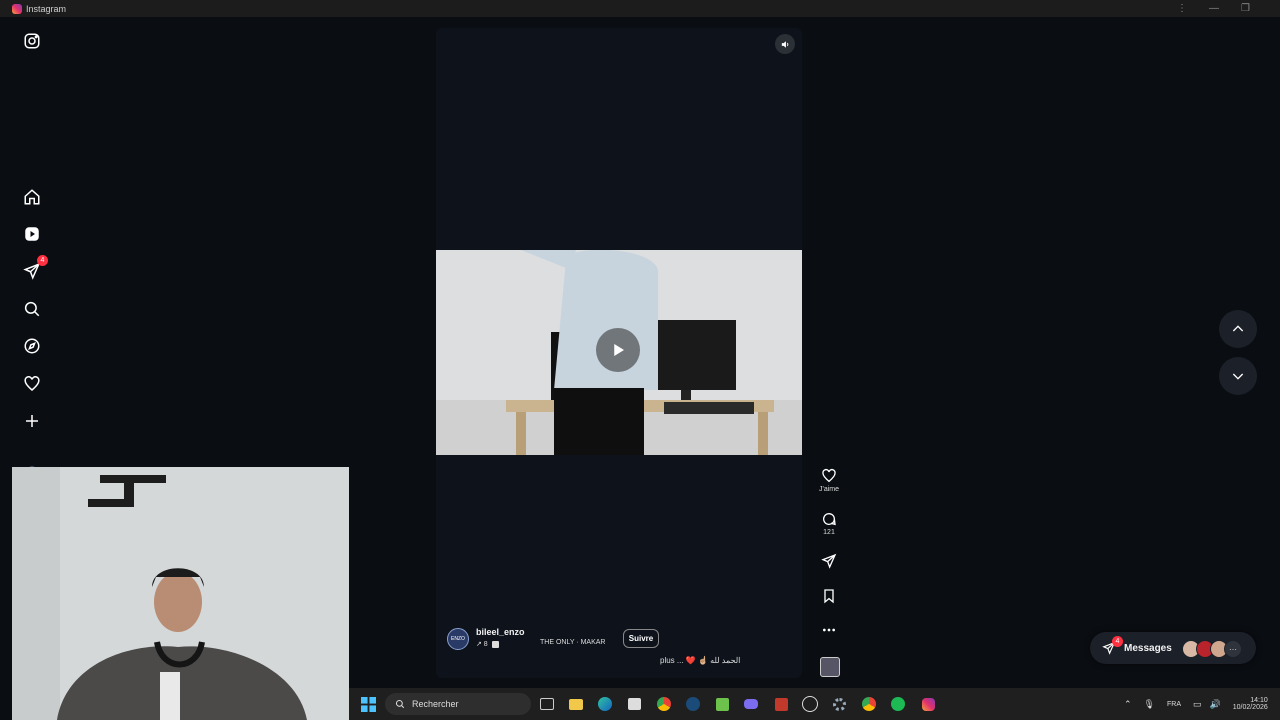 This screenshot has width=1280, height=720. I want to click on explore-icon, so click(32, 346).